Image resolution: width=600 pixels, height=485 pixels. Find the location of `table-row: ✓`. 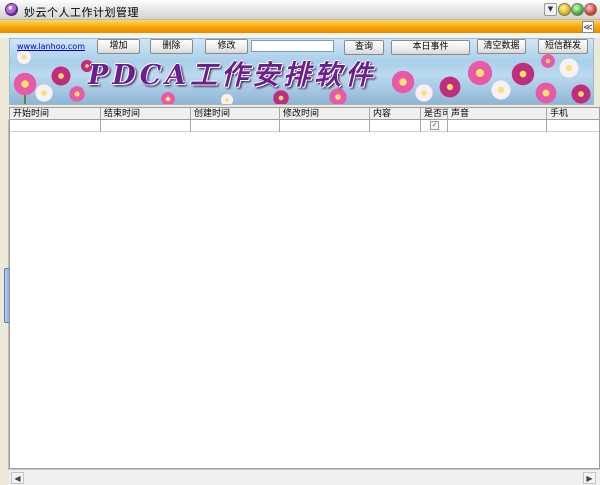

table-row: ✓ is located at coordinates (304, 126).